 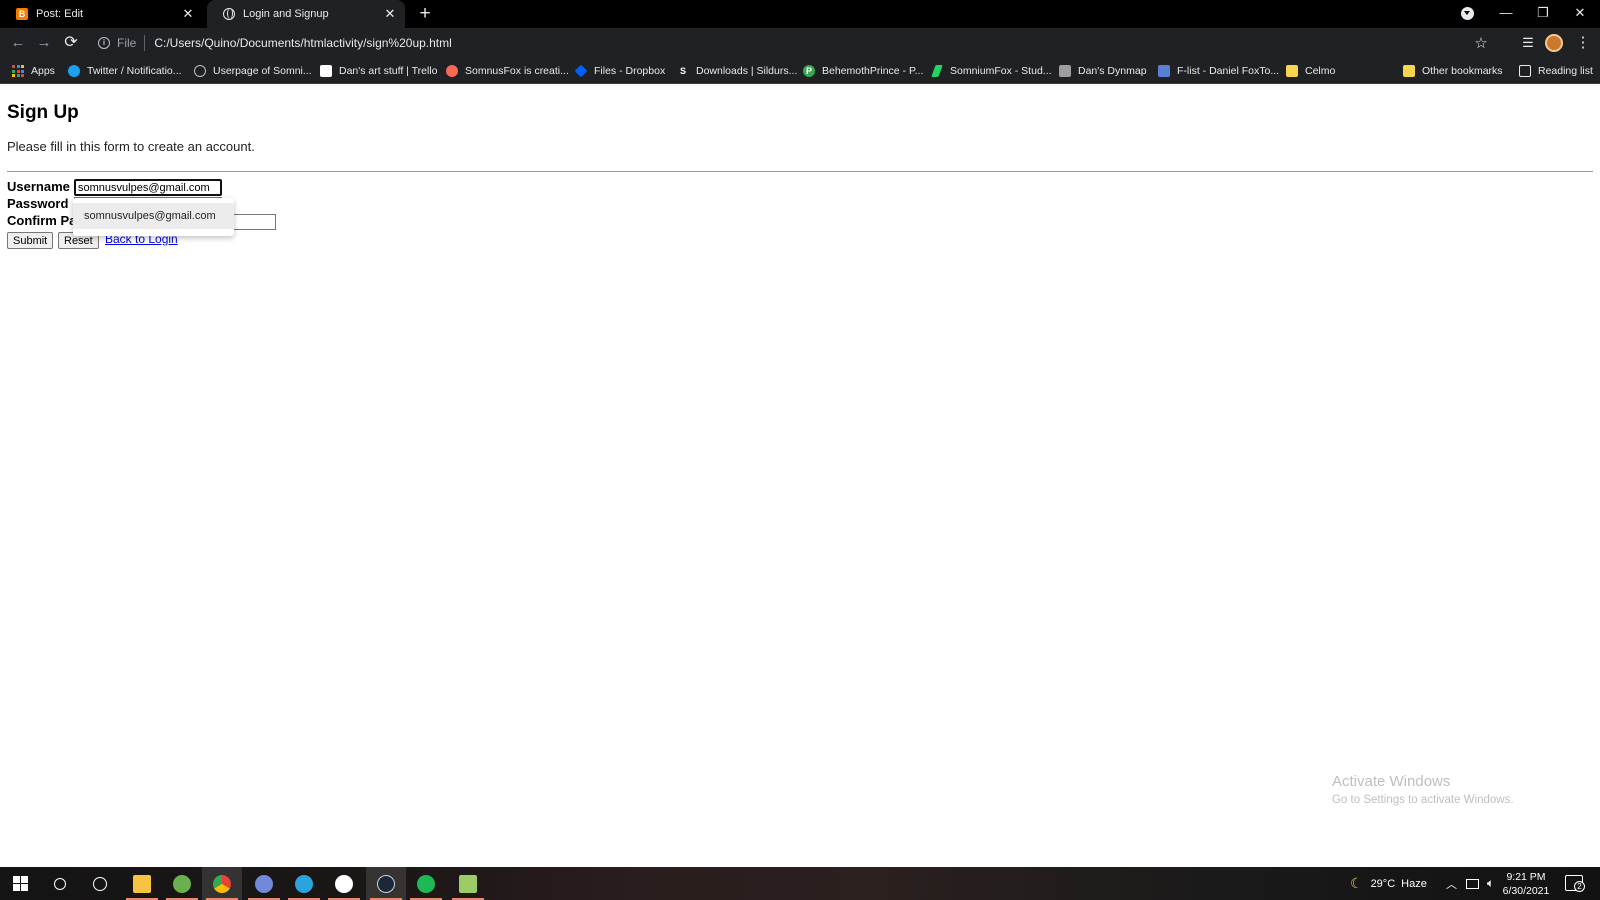 What do you see at coordinates (148, 187) in the screenshot?
I see `username-input` at bounding box center [148, 187].